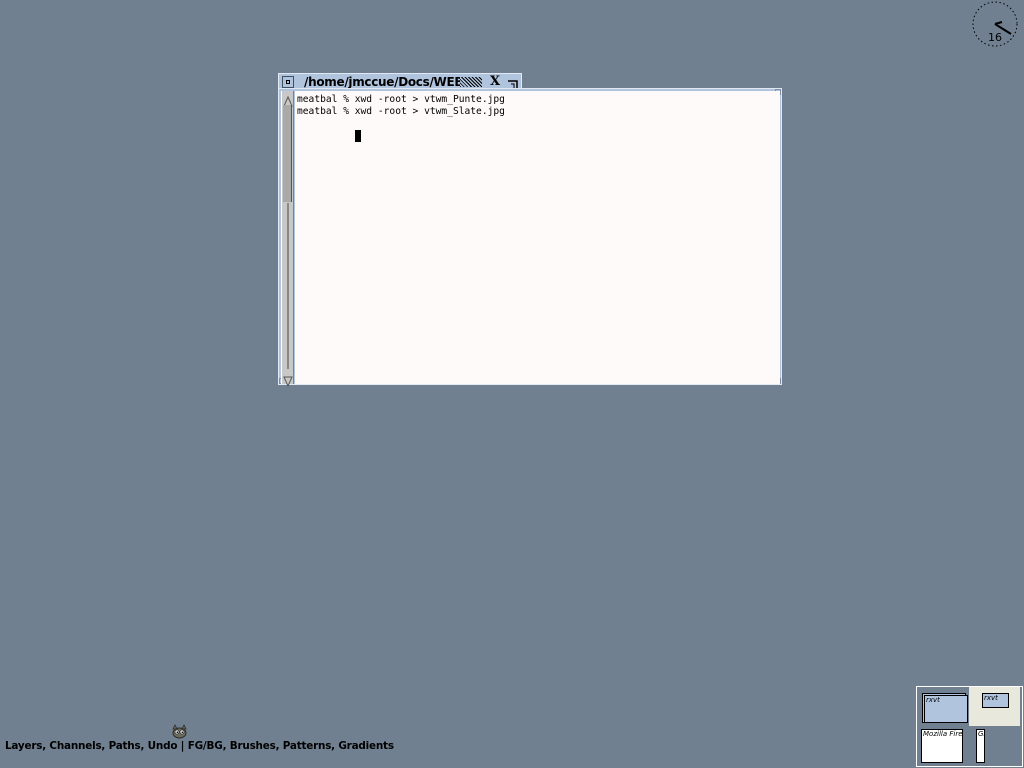  What do you see at coordinates (538, 130) in the screenshot?
I see `terminal-prompt-line` at bounding box center [538, 130].